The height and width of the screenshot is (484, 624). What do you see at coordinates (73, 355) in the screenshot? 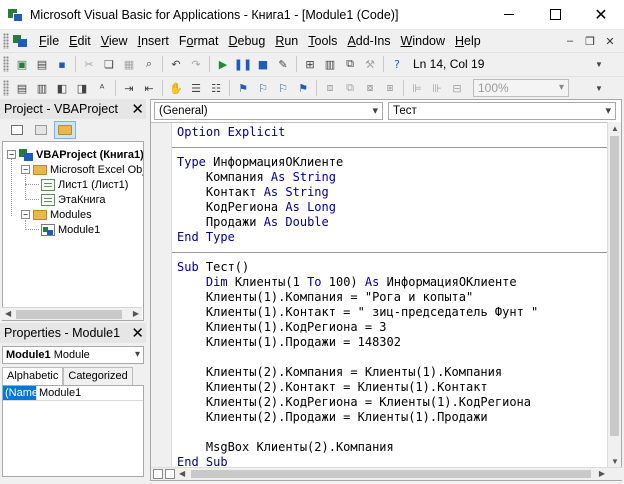
I see `properties-object-select: Module1 Module` at bounding box center [73, 355].